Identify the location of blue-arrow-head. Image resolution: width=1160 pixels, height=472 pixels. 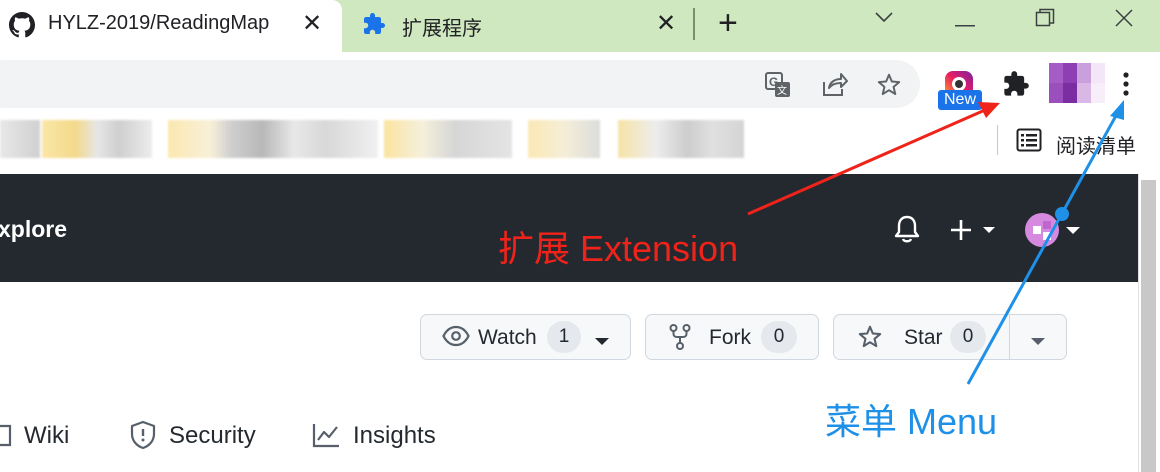
(1117, 110).